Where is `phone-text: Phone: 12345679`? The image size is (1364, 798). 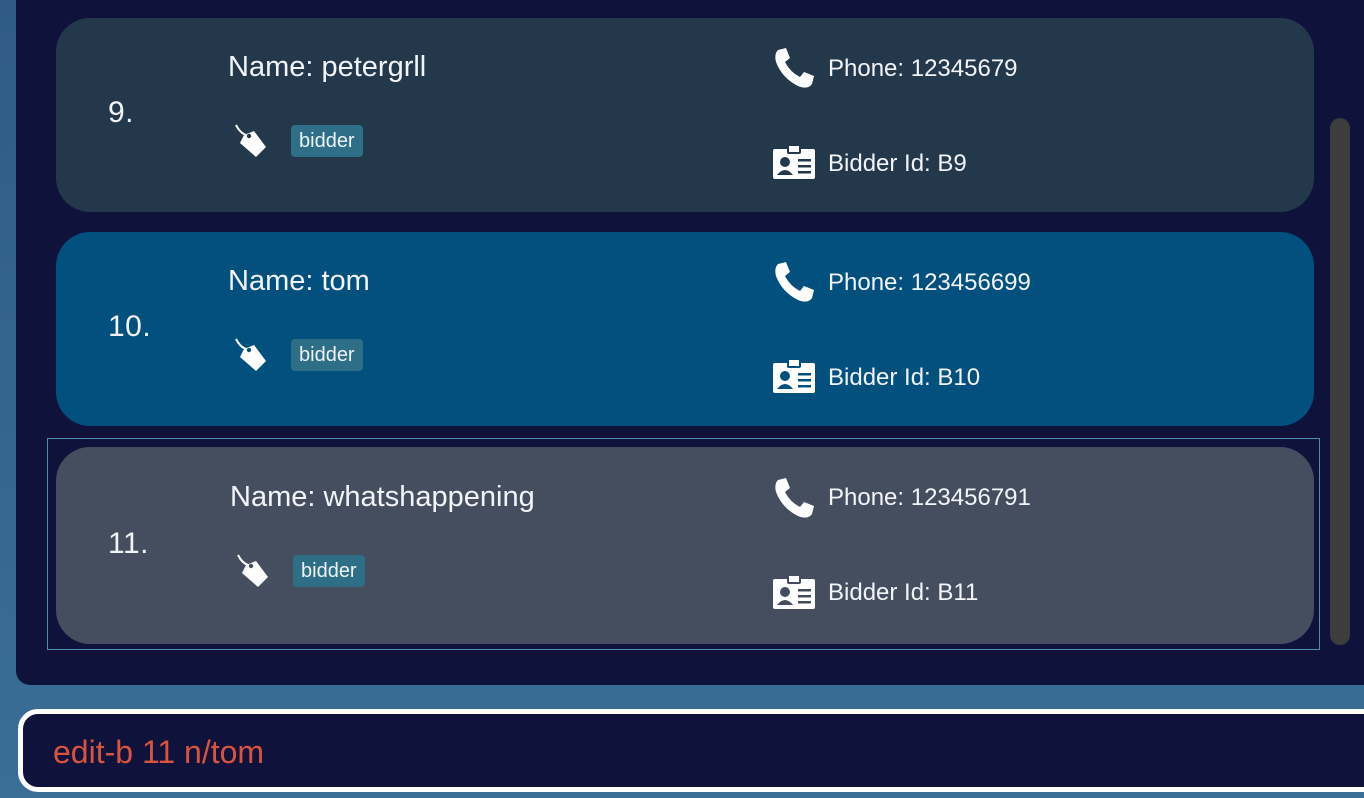 phone-text: Phone: 12345679 is located at coordinates (923, 68).